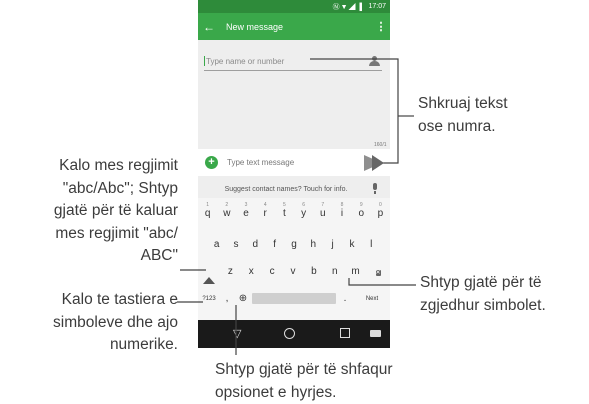 Image resolution: width=589 pixels, height=404 pixels. What do you see at coordinates (303, 210) in the screenshot?
I see `key-y: 6y` at bounding box center [303, 210].